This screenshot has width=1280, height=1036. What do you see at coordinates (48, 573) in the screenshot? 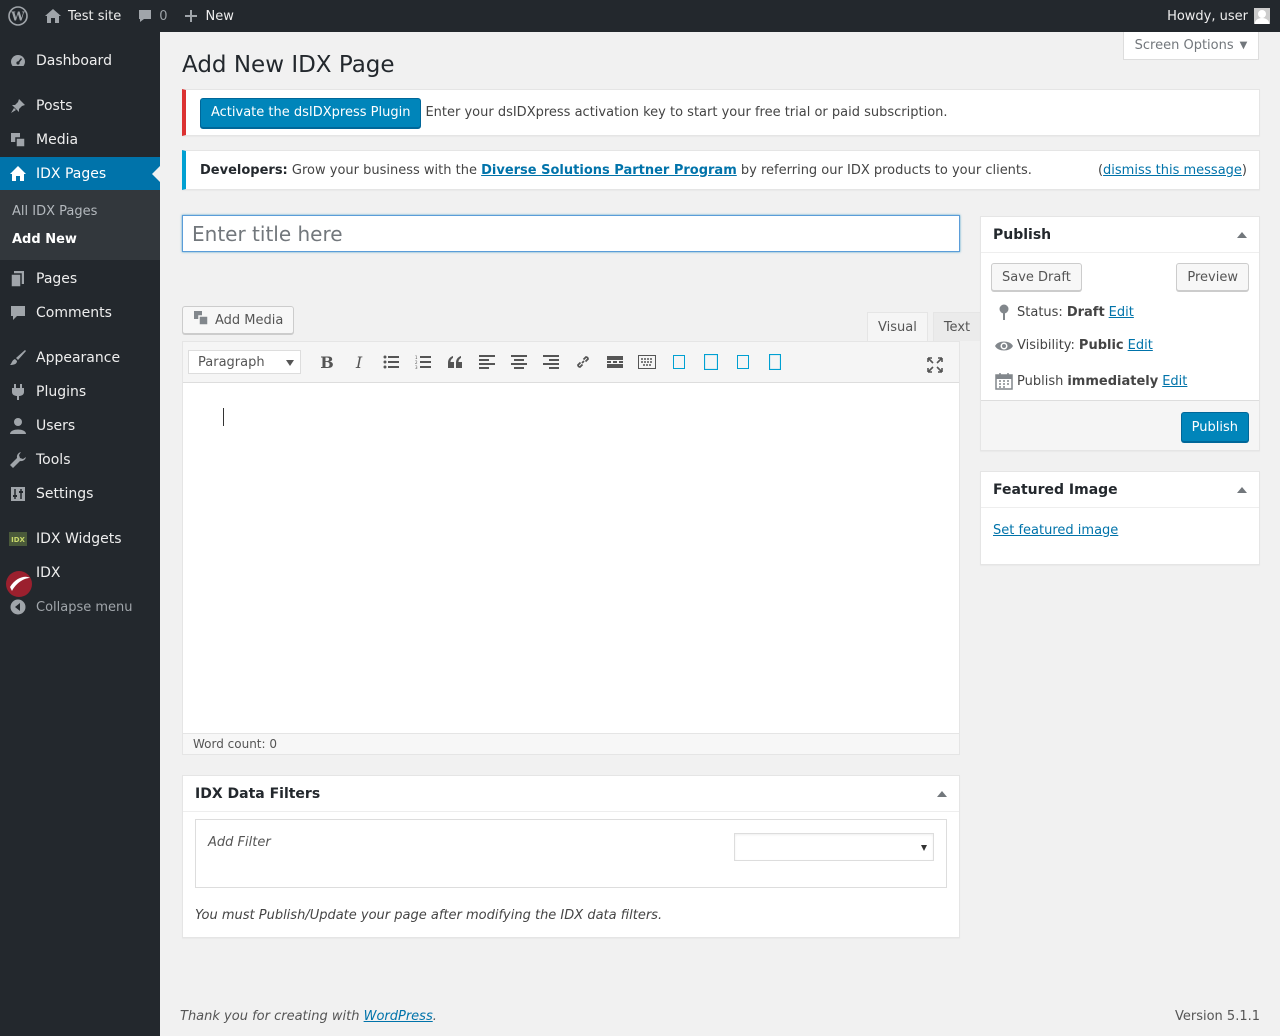
I see `sidebar-label: IDX` at bounding box center [48, 573].